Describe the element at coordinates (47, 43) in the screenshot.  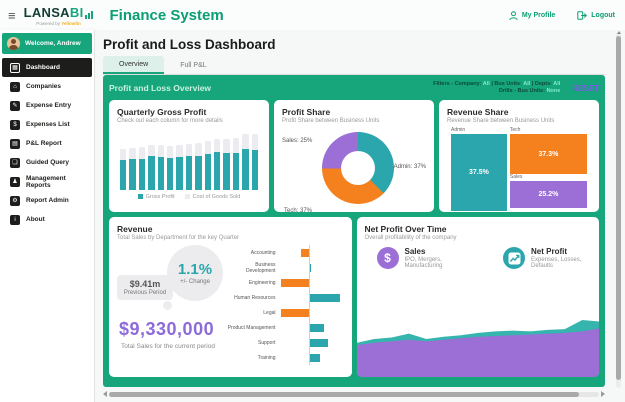
I see `sidebar-welcome: Welcome, Andrew` at that location.